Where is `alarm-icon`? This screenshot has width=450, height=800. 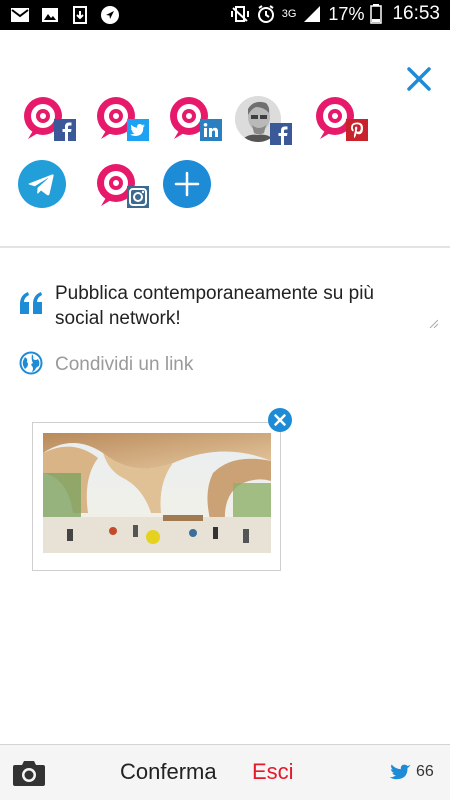 alarm-icon is located at coordinates (265, 14).